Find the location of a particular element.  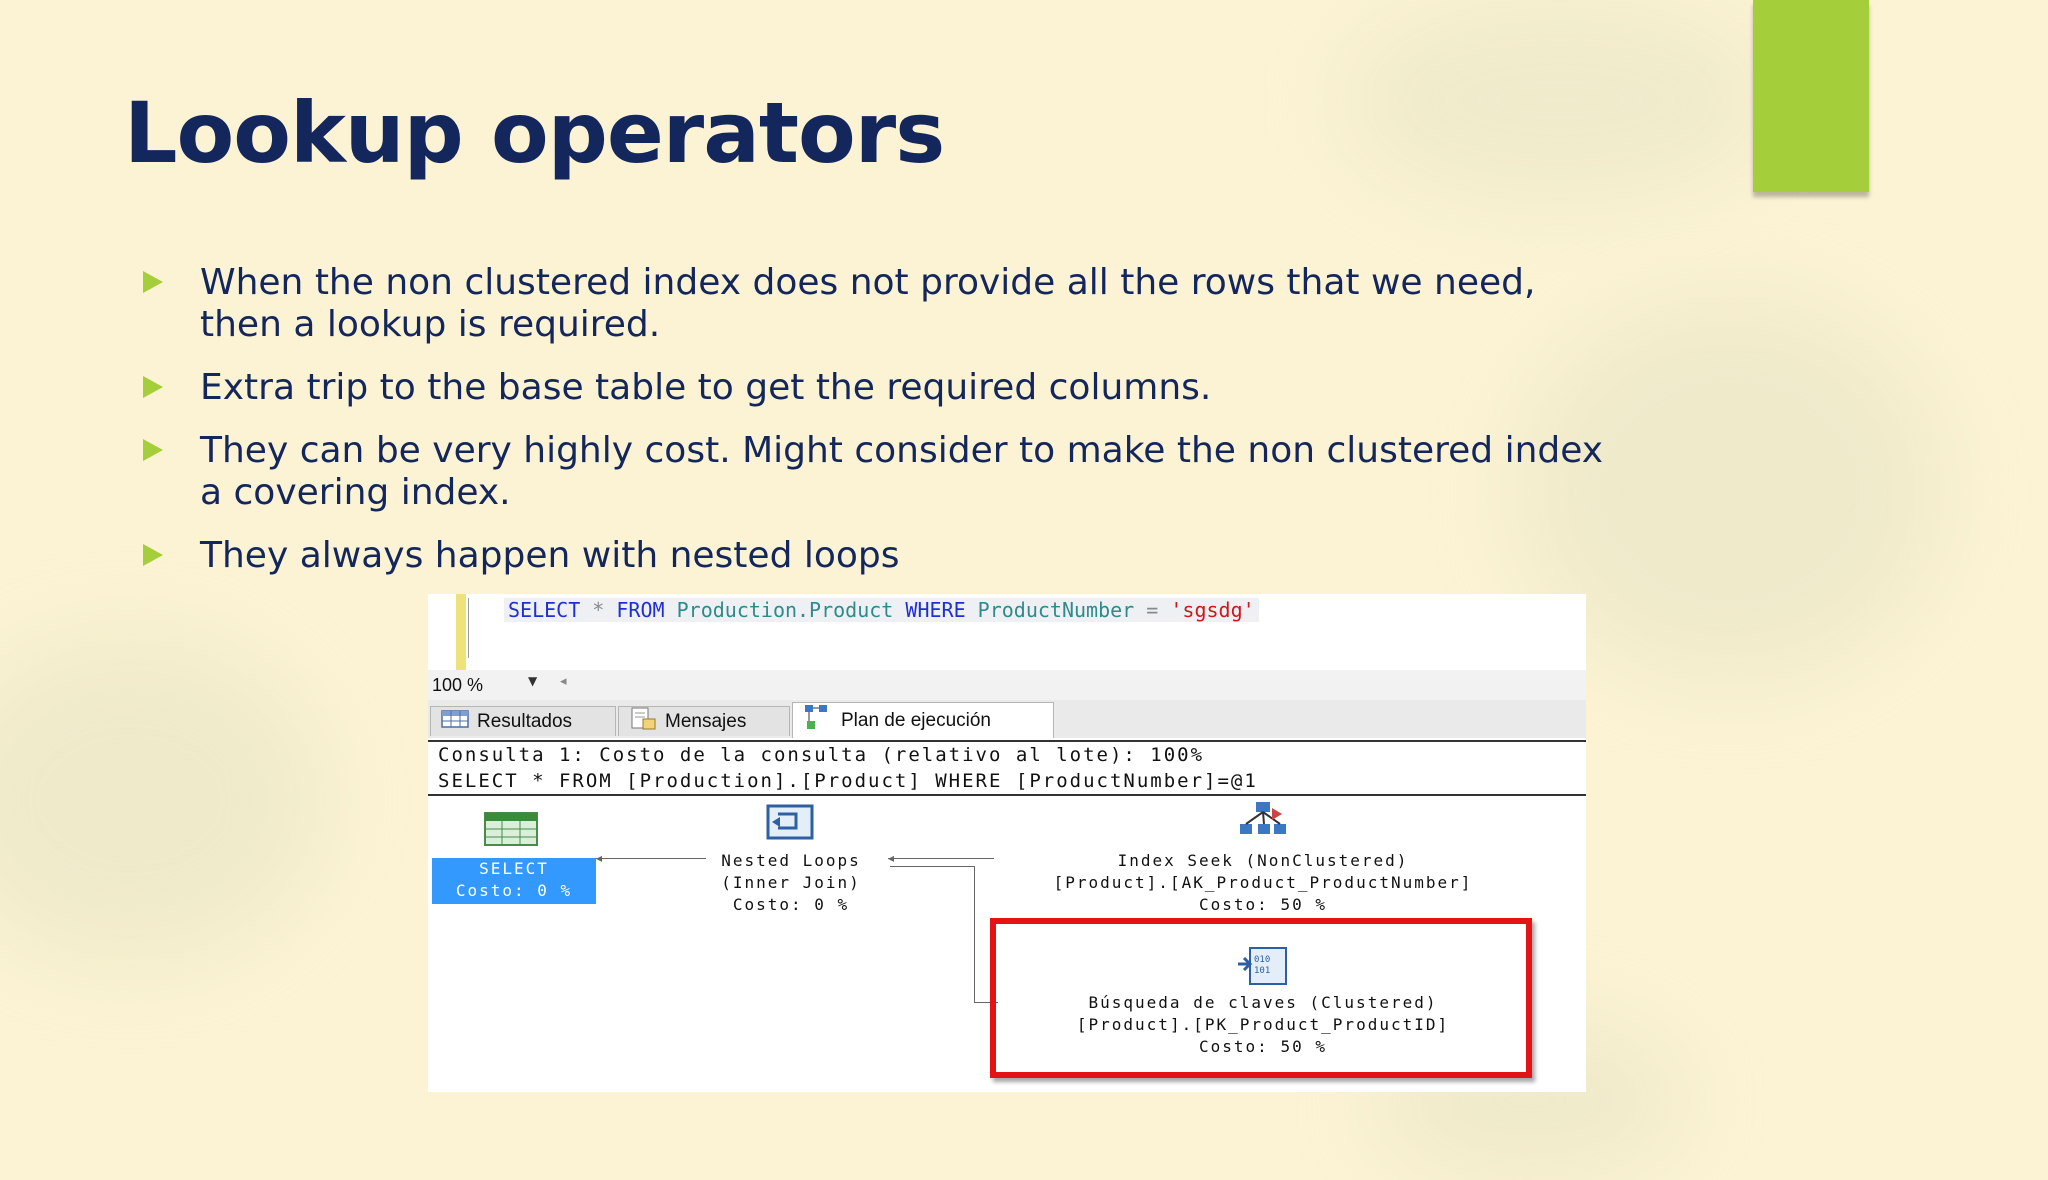

operator-detail: (Inner Join) is located at coordinates (791, 882).